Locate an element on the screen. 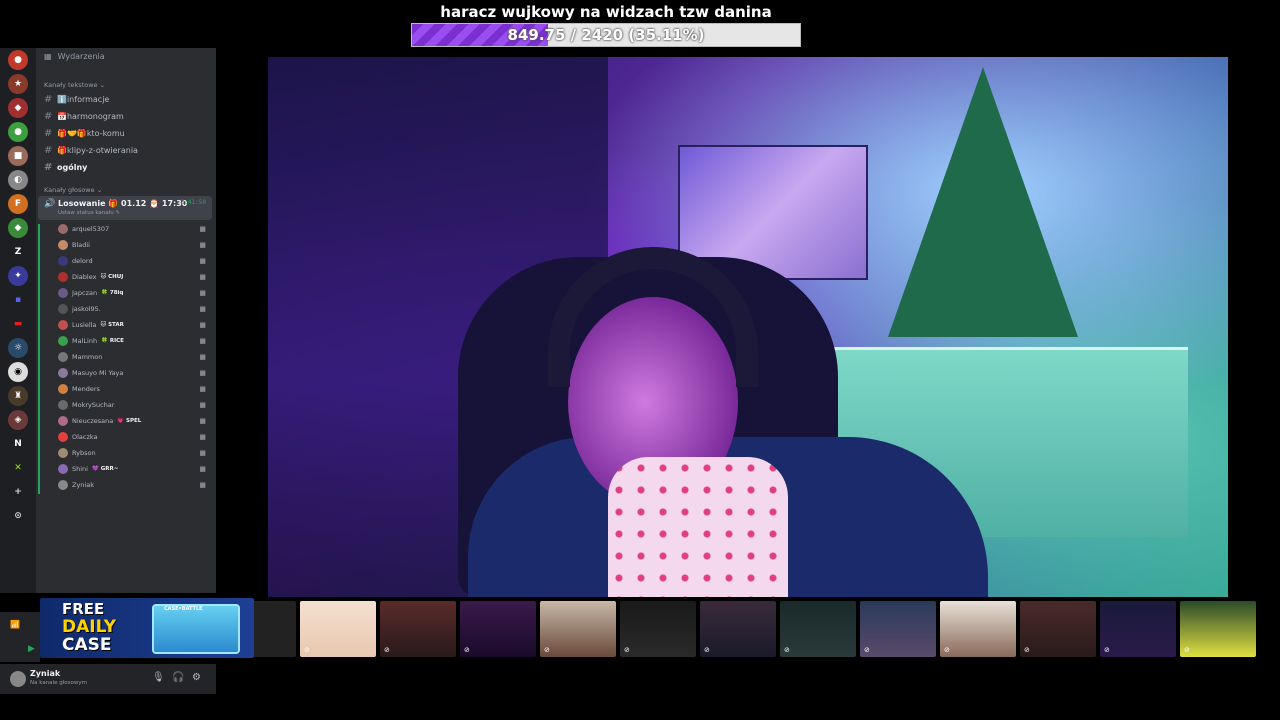 This screenshot has height=720, width=1280. server-icon: N is located at coordinates (18, 444).